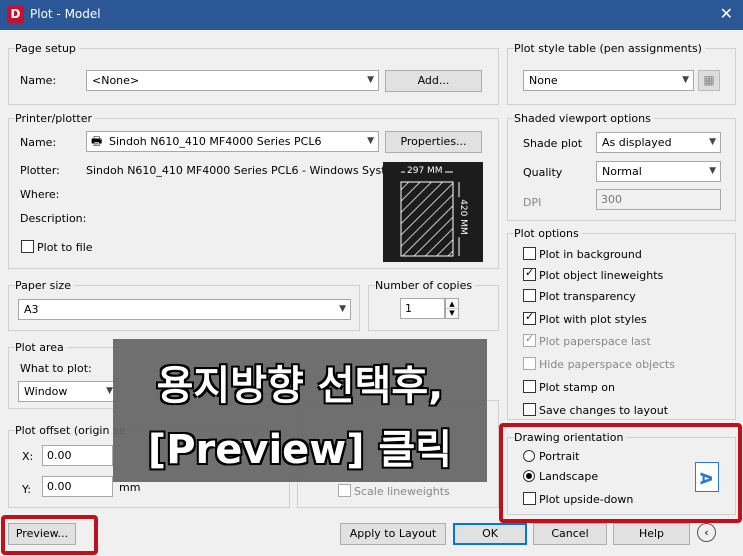 This screenshot has height=556, width=743. Describe the element at coordinates (622, 171) in the screenshot. I see `quality-value: Normal` at that location.